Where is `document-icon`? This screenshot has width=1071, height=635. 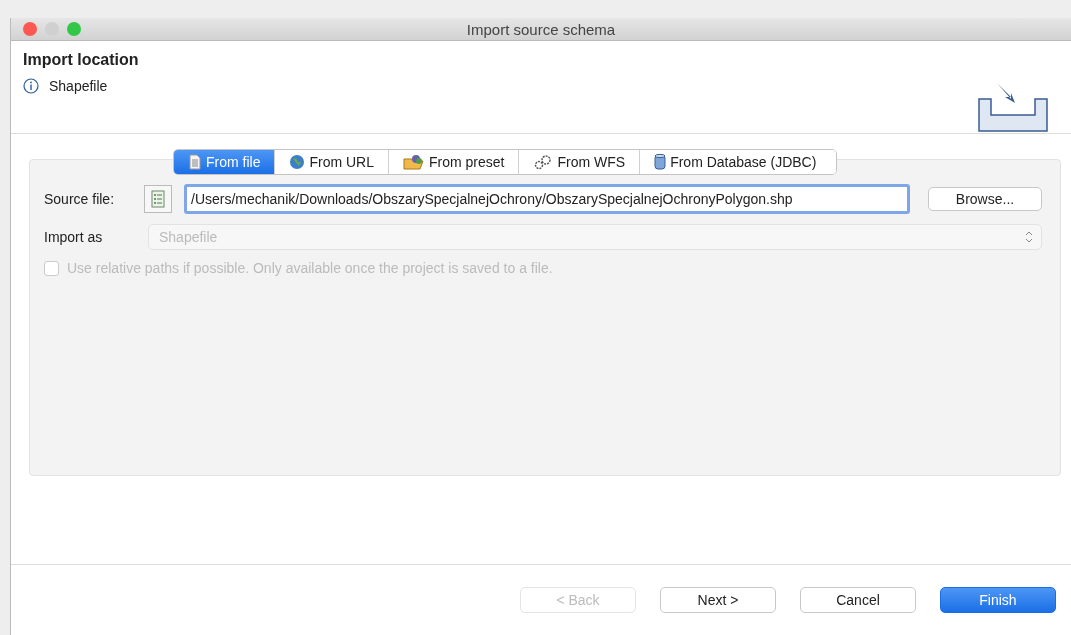
document-icon is located at coordinates (195, 162).